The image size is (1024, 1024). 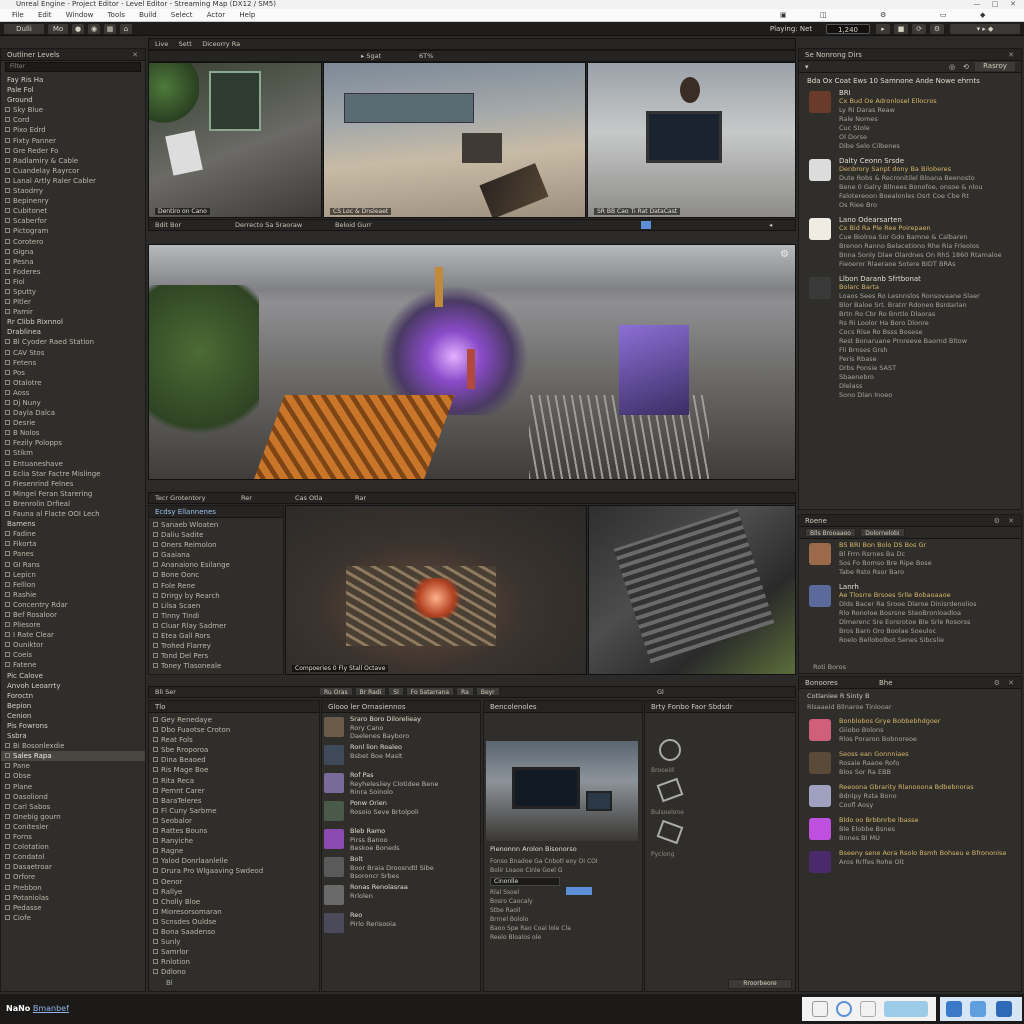 What do you see at coordinates (73, 242) in the screenshot?
I see `outliner-item: Corotero` at bounding box center [73, 242].